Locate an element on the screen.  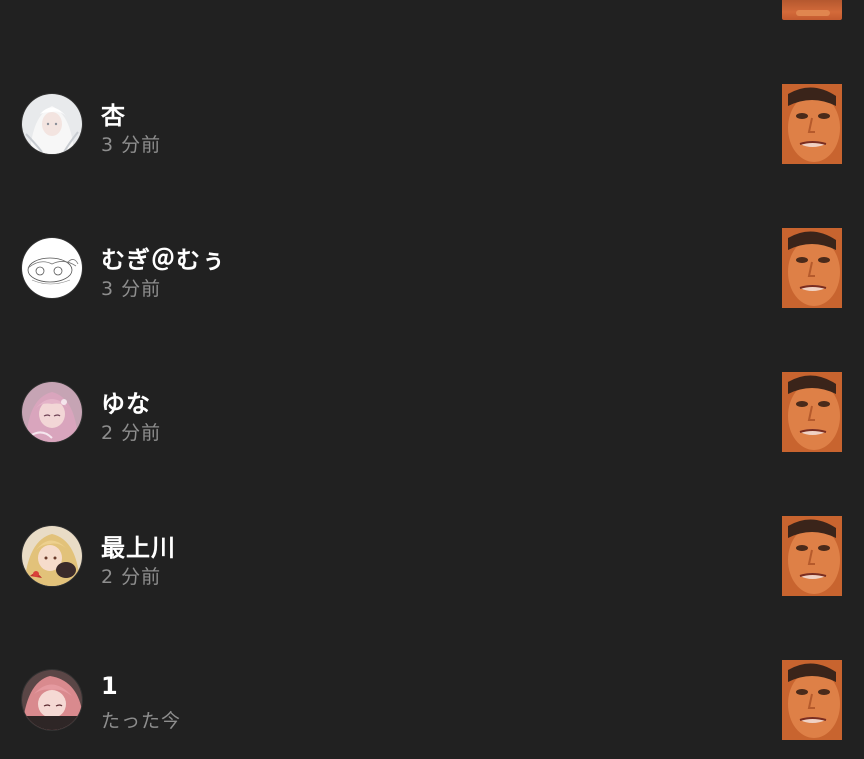
sketch-avatar-icon is located at coordinates (52, 268).